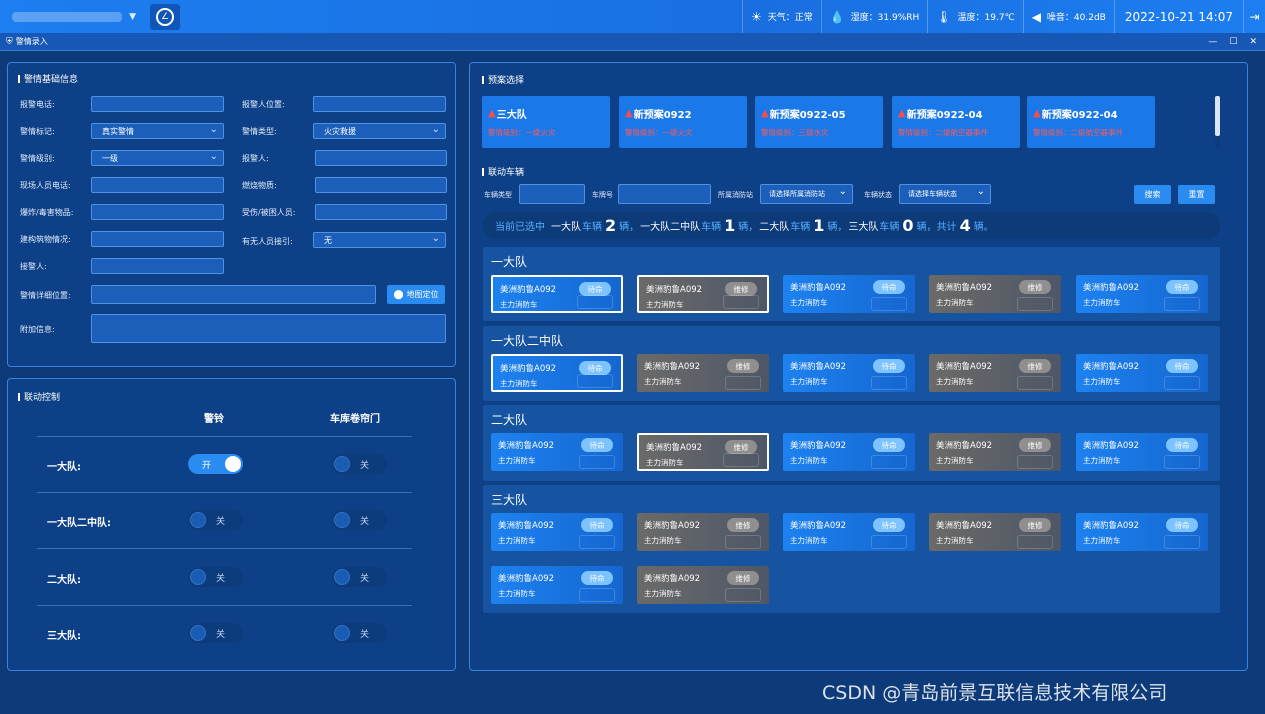 Image resolution: width=1265 pixels, height=714 pixels. Describe the element at coordinates (259, 131) in the screenshot. I see `alarm-type-label: 警情类型:` at that location.